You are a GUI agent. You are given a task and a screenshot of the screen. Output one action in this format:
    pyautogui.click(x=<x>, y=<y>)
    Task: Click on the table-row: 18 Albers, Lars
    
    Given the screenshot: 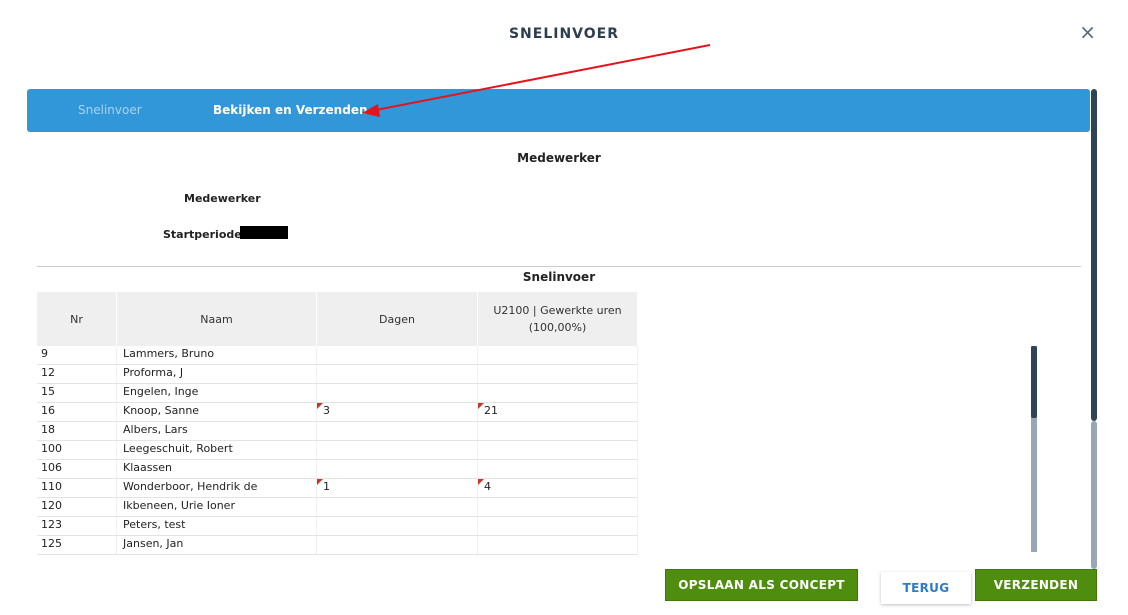 What is the action you would take?
    pyautogui.click(x=337, y=431)
    